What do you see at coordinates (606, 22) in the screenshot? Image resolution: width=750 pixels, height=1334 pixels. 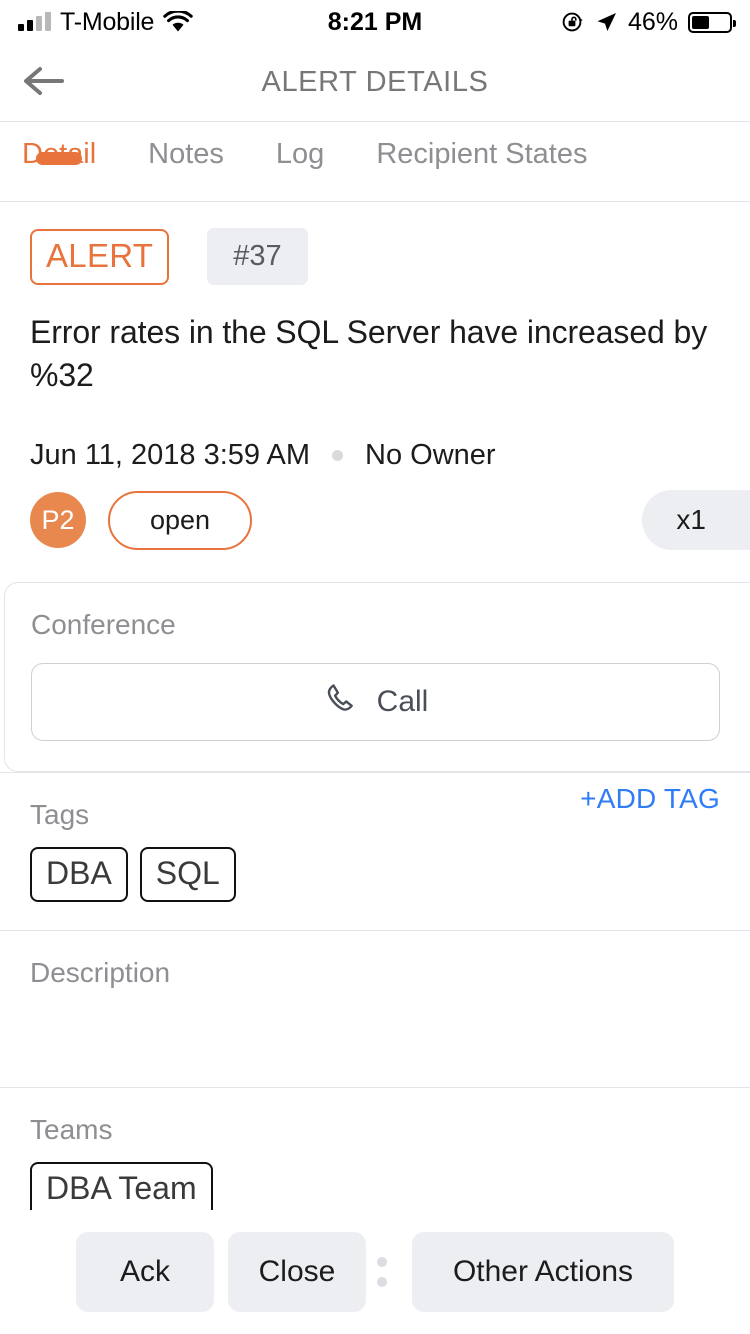 I see `location-arrow-icon` at bounding box center [606, 22].